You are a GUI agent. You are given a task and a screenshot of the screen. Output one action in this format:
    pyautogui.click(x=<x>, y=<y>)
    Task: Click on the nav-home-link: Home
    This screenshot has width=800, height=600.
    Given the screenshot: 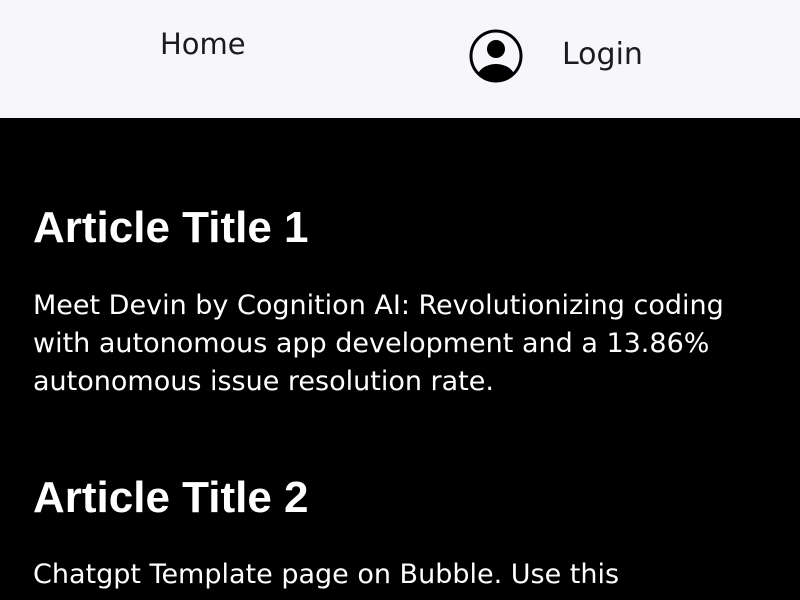 What is the action you would take?
    pyautogui.click(x=203, y=44)
    